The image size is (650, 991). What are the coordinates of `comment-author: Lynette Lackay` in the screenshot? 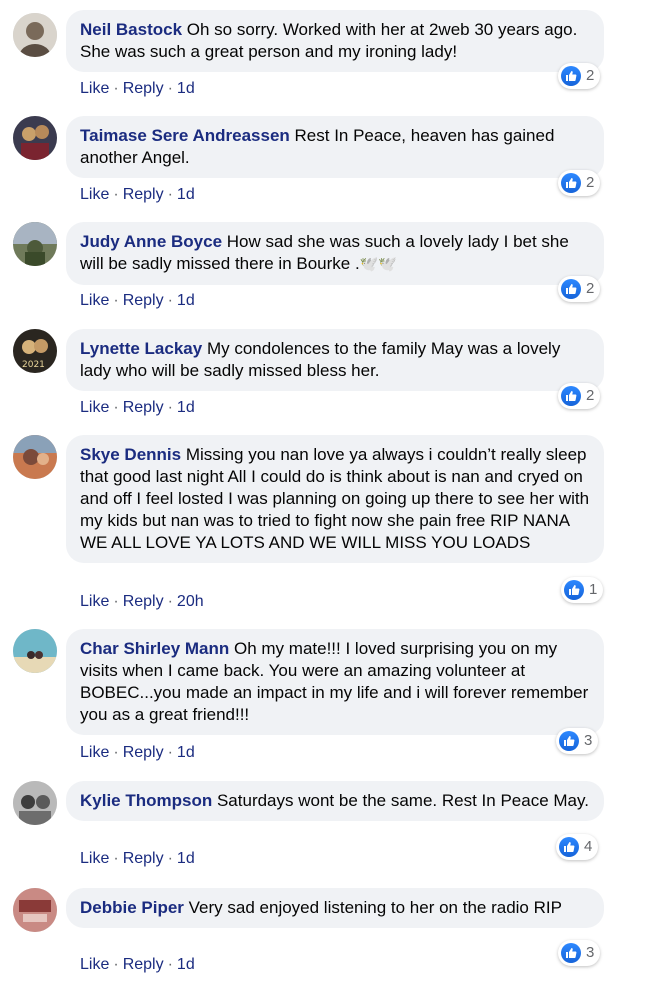 It's located at (141, 348).